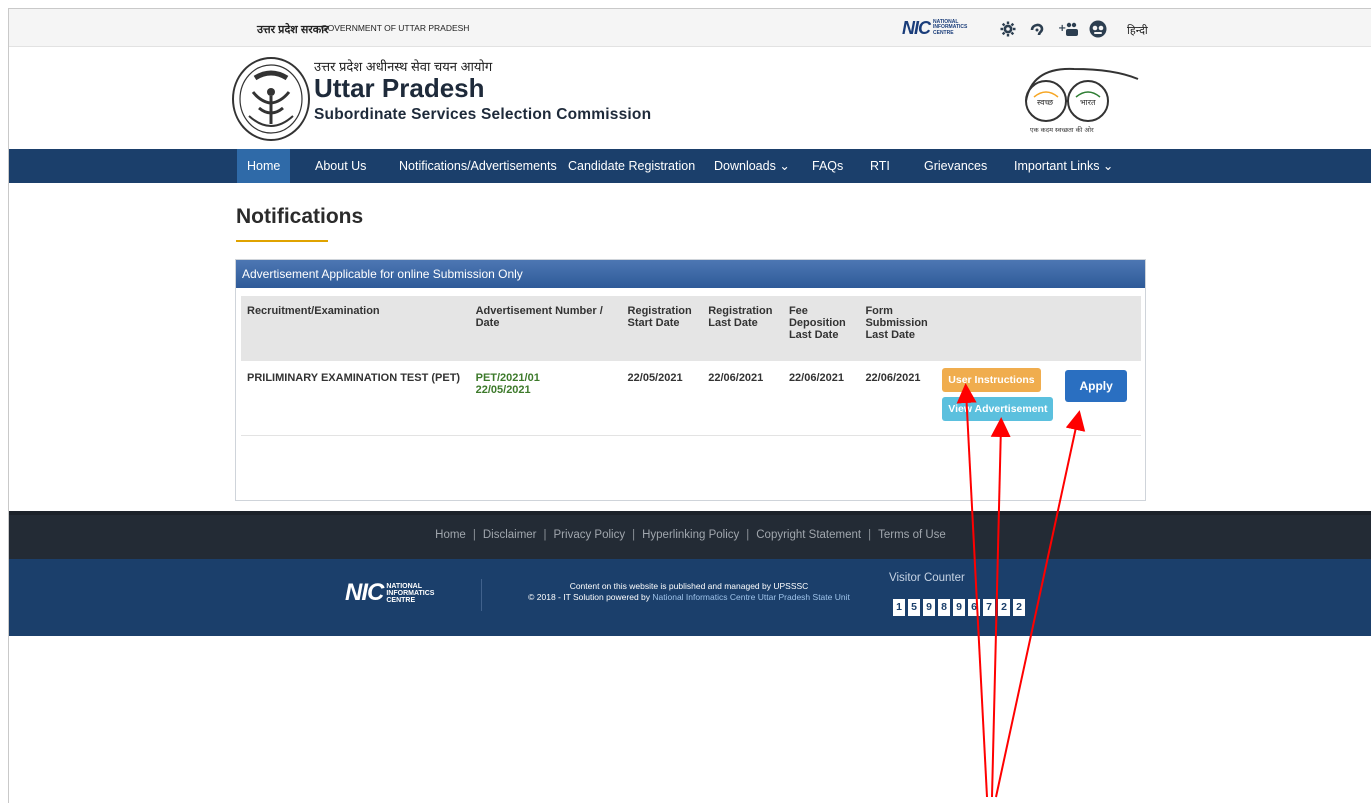  What do you see at coordinates (1072, 97) in the screenshot?
I see `swachh-bharat-logo: स्वच्छ भारत एक कदम स्वच्छता की ओर` at bounding box center [1072, 97].